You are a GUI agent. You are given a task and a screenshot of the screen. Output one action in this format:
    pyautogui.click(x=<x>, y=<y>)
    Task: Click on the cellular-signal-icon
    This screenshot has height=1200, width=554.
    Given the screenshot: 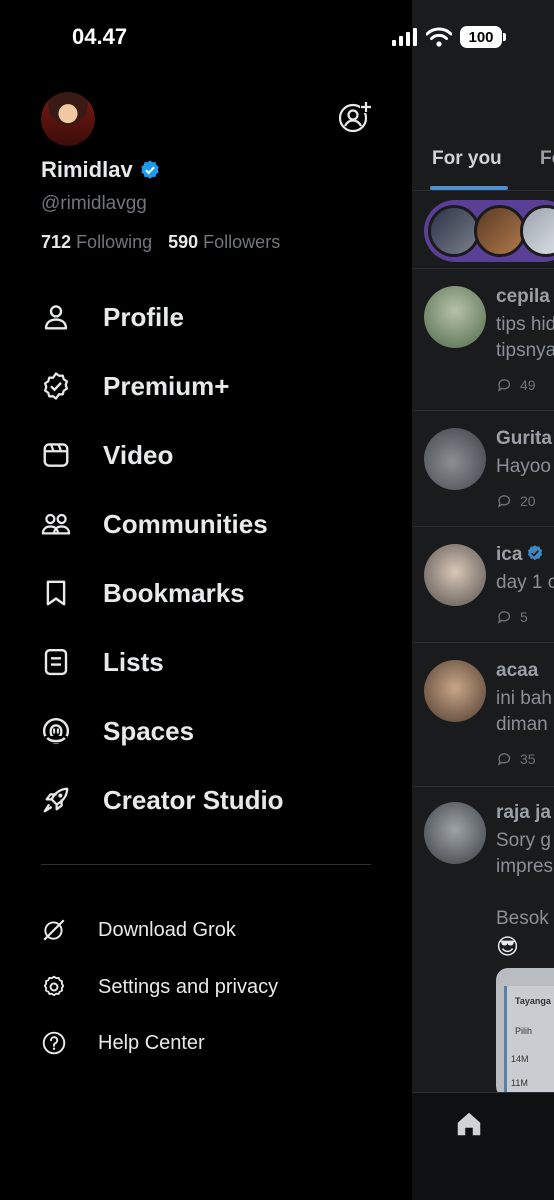 What is the action you would take?
    pyautogui.click(x=404, y=37)
    